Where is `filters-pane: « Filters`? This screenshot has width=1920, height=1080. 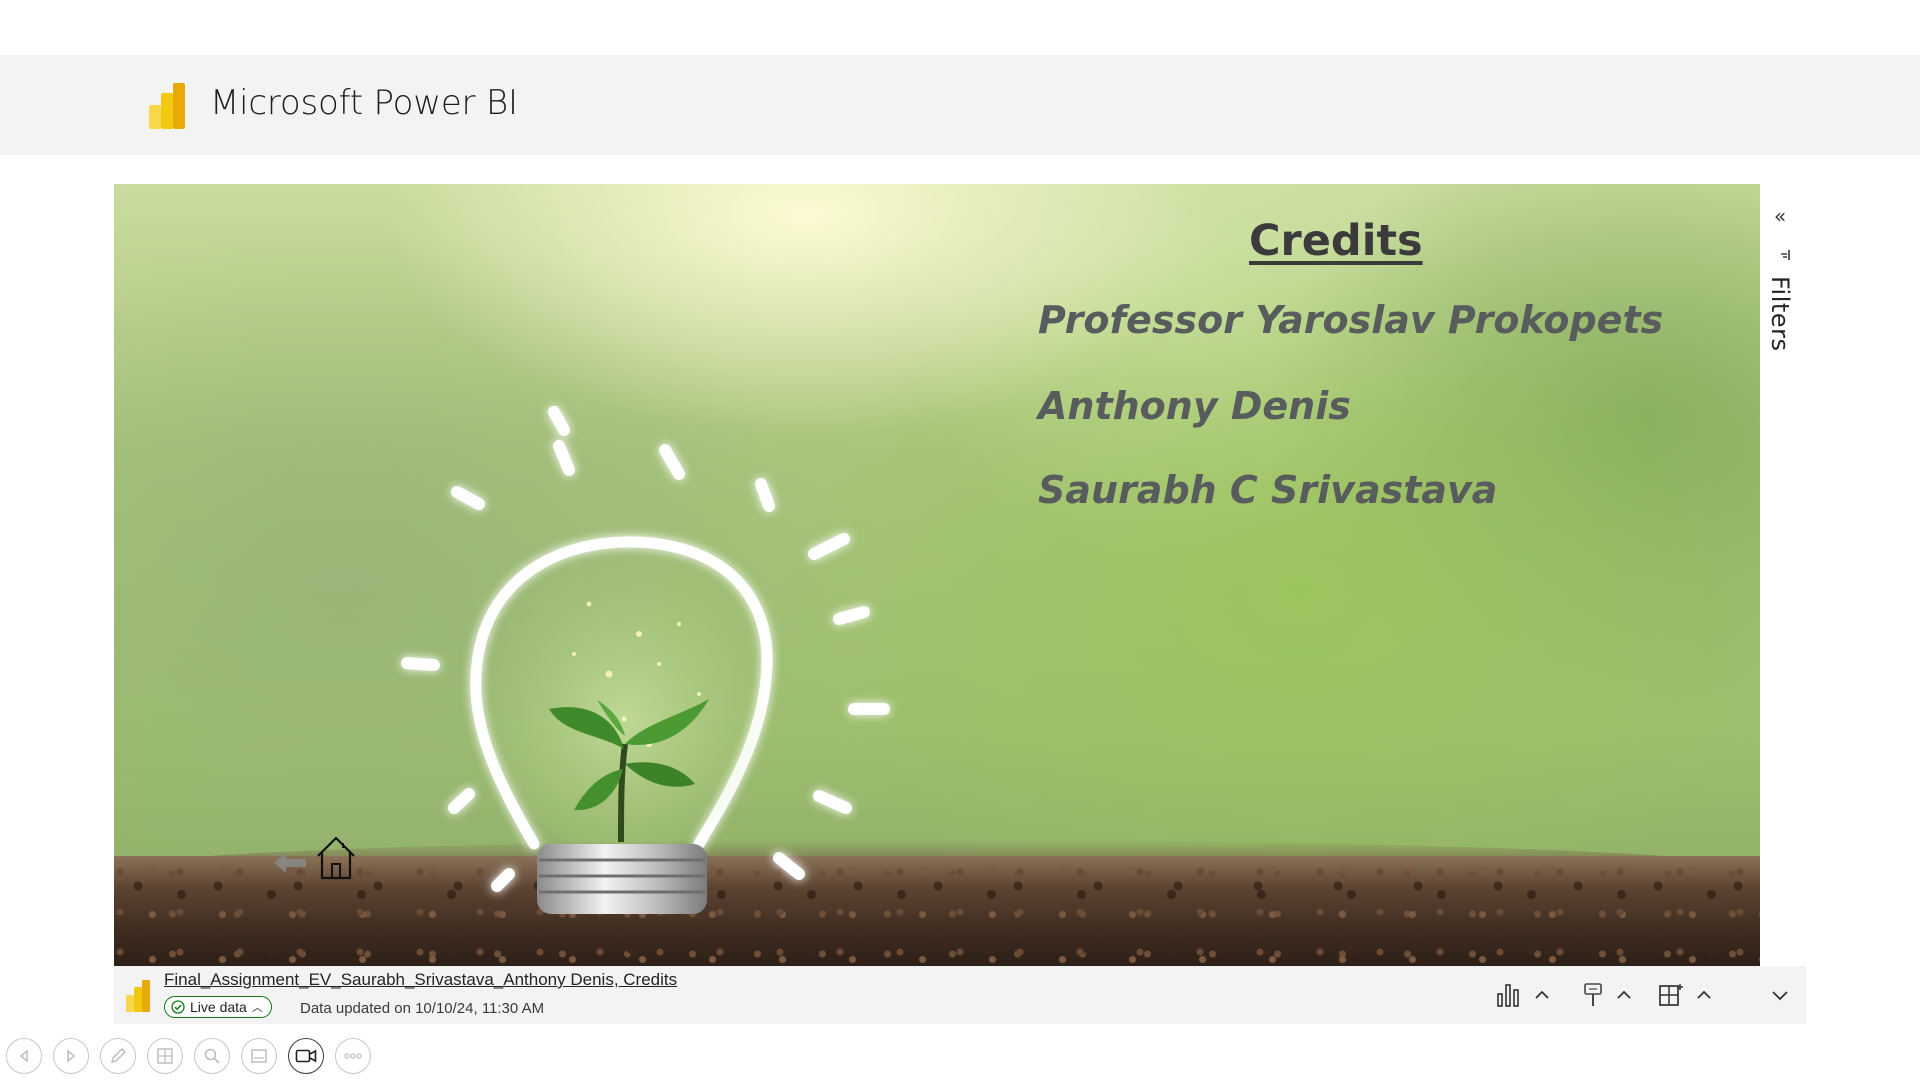
filters-pane: « Filters is located at coordinates (1783, 575).